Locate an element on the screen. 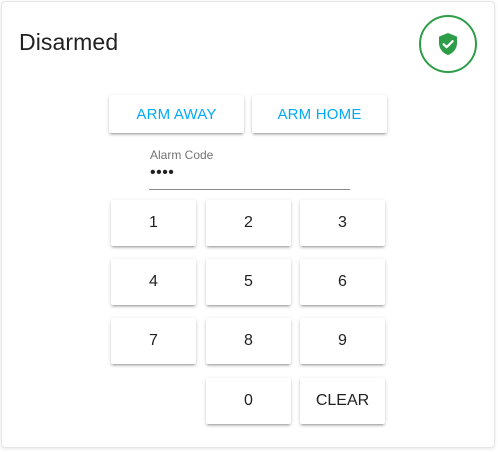  alarm-code-label: Alarm Code is located at coordinates (182, 155).